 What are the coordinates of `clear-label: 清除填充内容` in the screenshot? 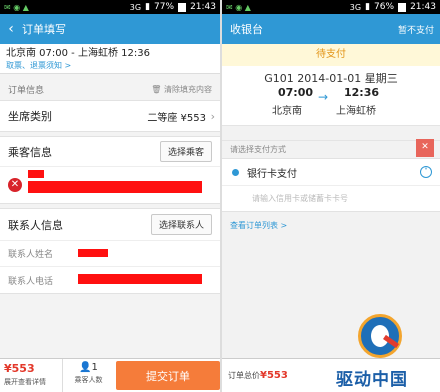 It's located at (188, 89).